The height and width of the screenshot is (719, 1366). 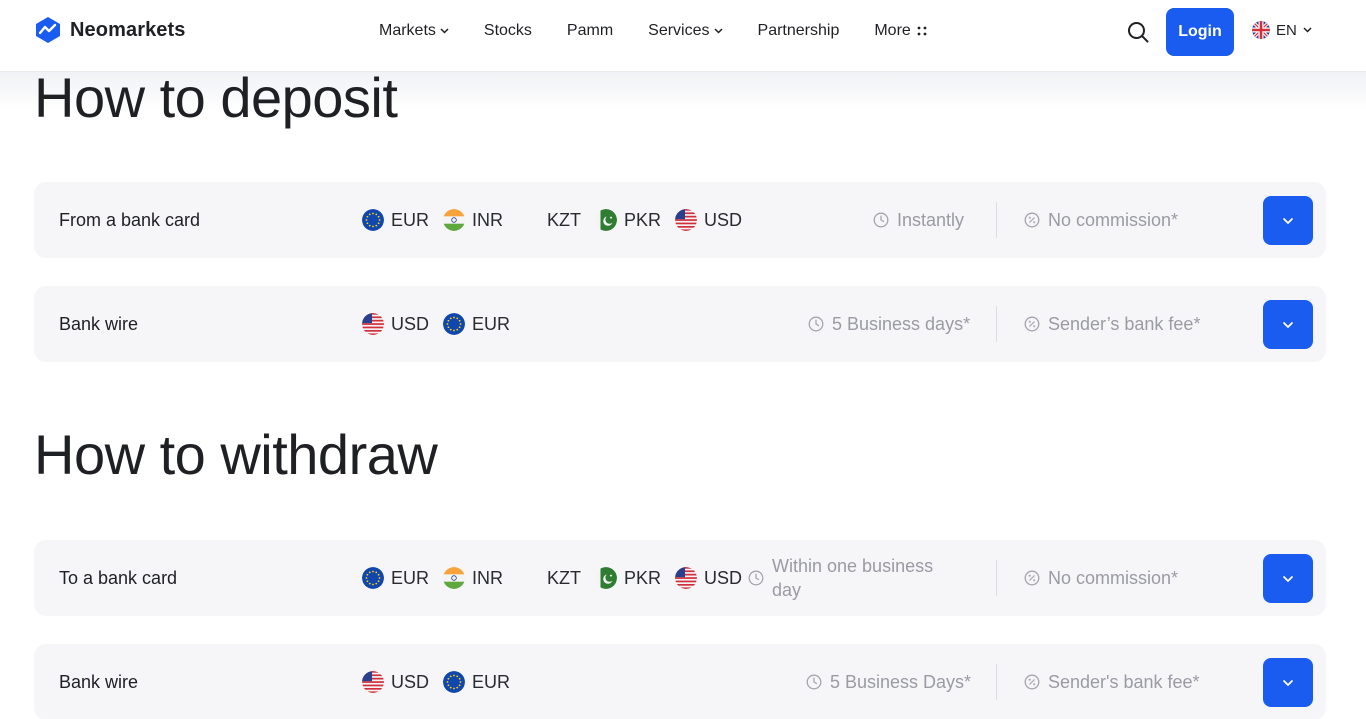 I want to click on login-button: Login, so click(x=1200, y=32).